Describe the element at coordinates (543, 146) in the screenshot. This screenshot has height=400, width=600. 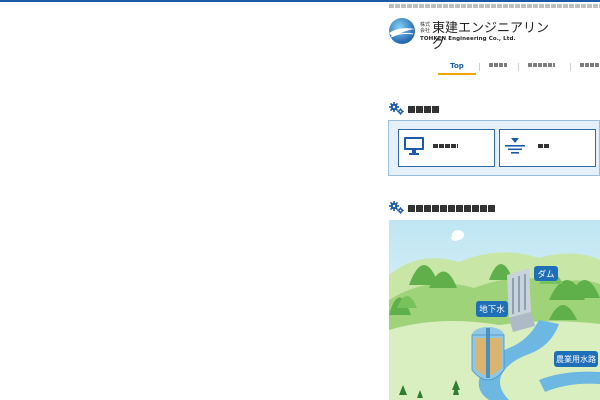
I see `service-card-water-level-glyphs` at that location.